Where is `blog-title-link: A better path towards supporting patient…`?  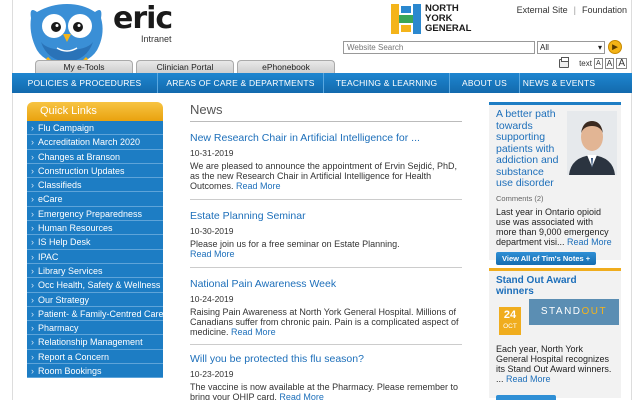 blog-title-link: A better path towards supporting patient… is located at coordinates (528, 149).